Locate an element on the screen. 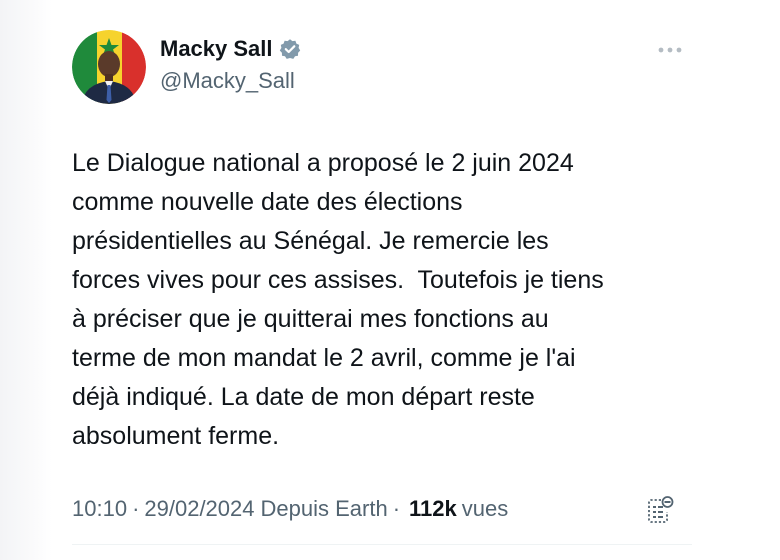 This screenshot has height=560, width=780. background-timeline-fade is located at coordinates (26, 280).